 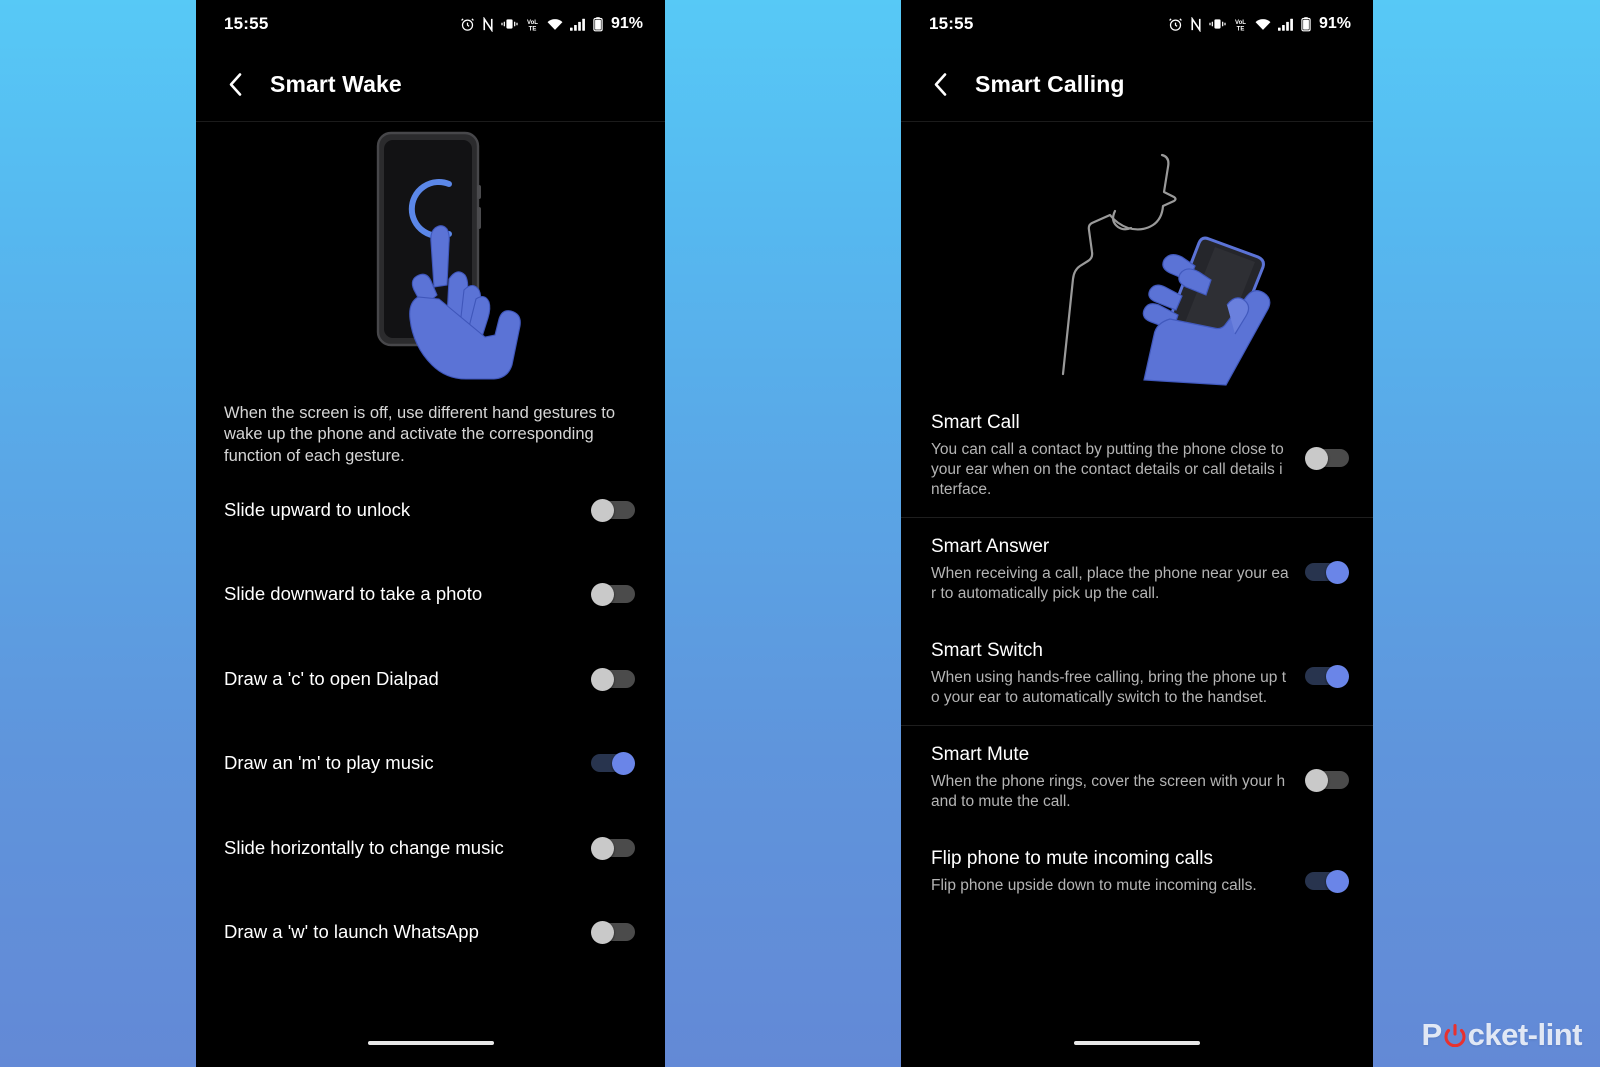 I want to click on row-label: Slide downward to take a photo, so click(x=353, y=594).